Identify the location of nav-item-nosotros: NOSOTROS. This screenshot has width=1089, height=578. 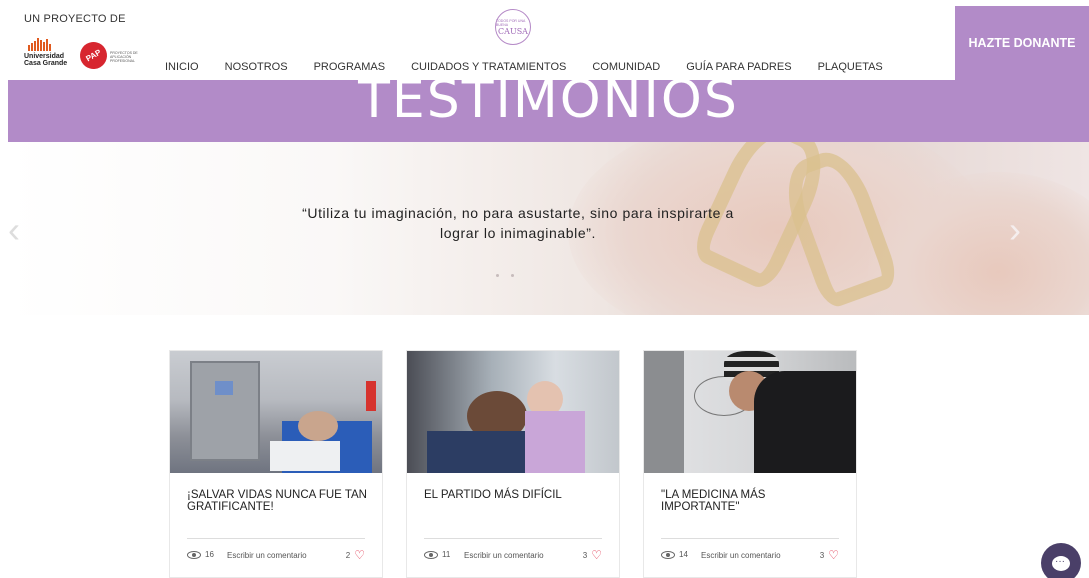
(256, 67).